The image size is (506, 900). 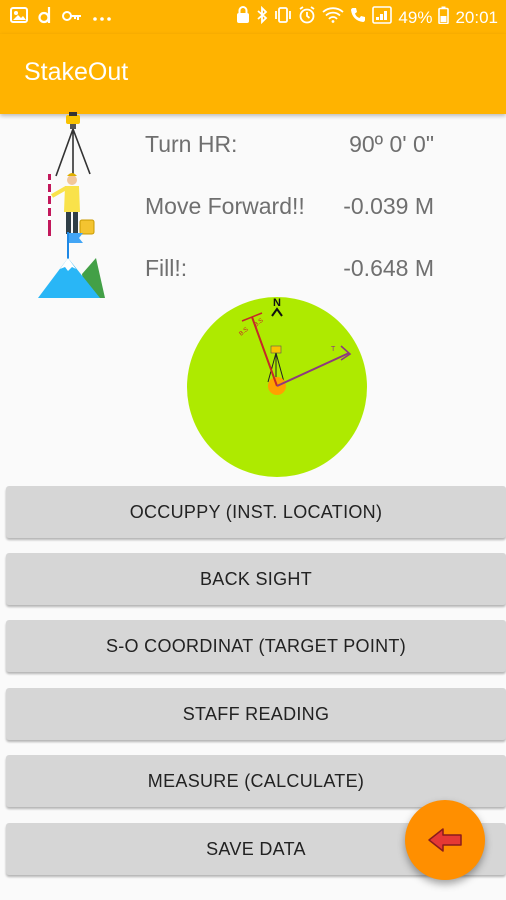 I want to click on turn-value: 90º 0' 0", so click(x=391, y=144).